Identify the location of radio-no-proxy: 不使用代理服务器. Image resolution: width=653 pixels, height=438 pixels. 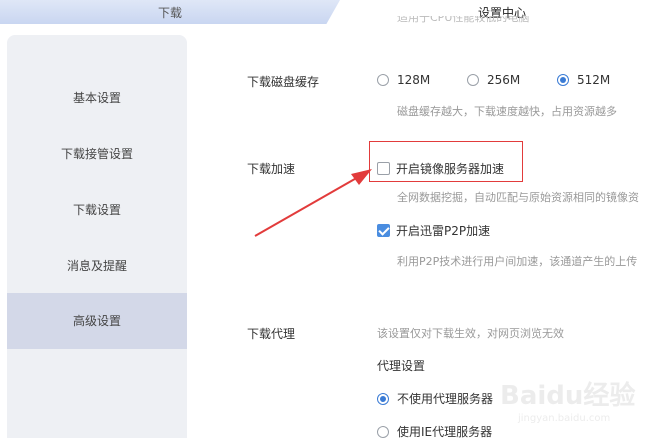
(435, 398).